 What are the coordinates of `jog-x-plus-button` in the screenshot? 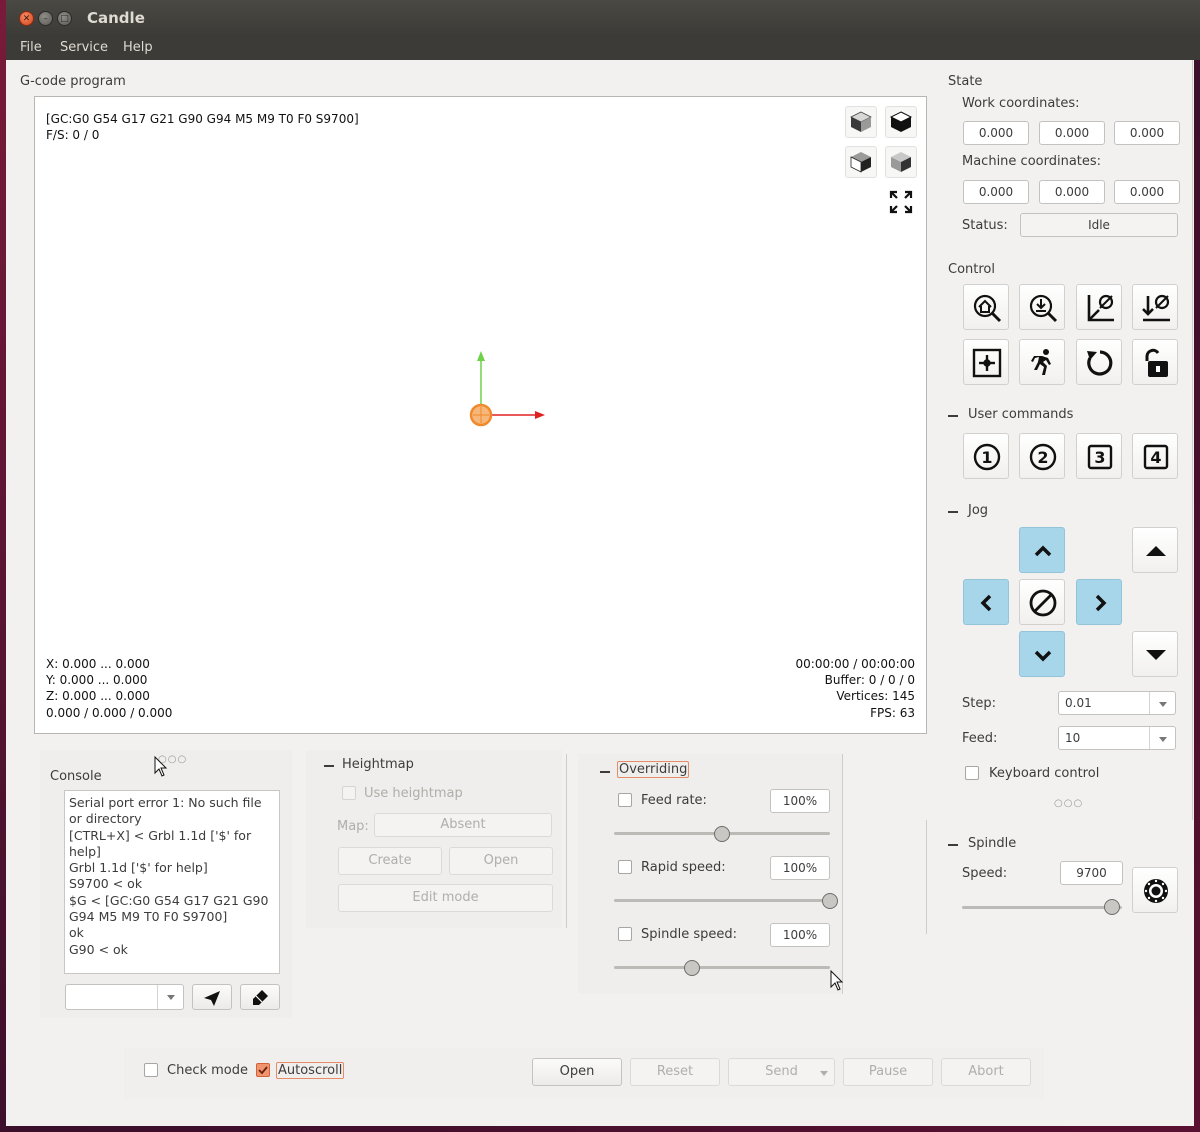 It's located at (1099, 602).